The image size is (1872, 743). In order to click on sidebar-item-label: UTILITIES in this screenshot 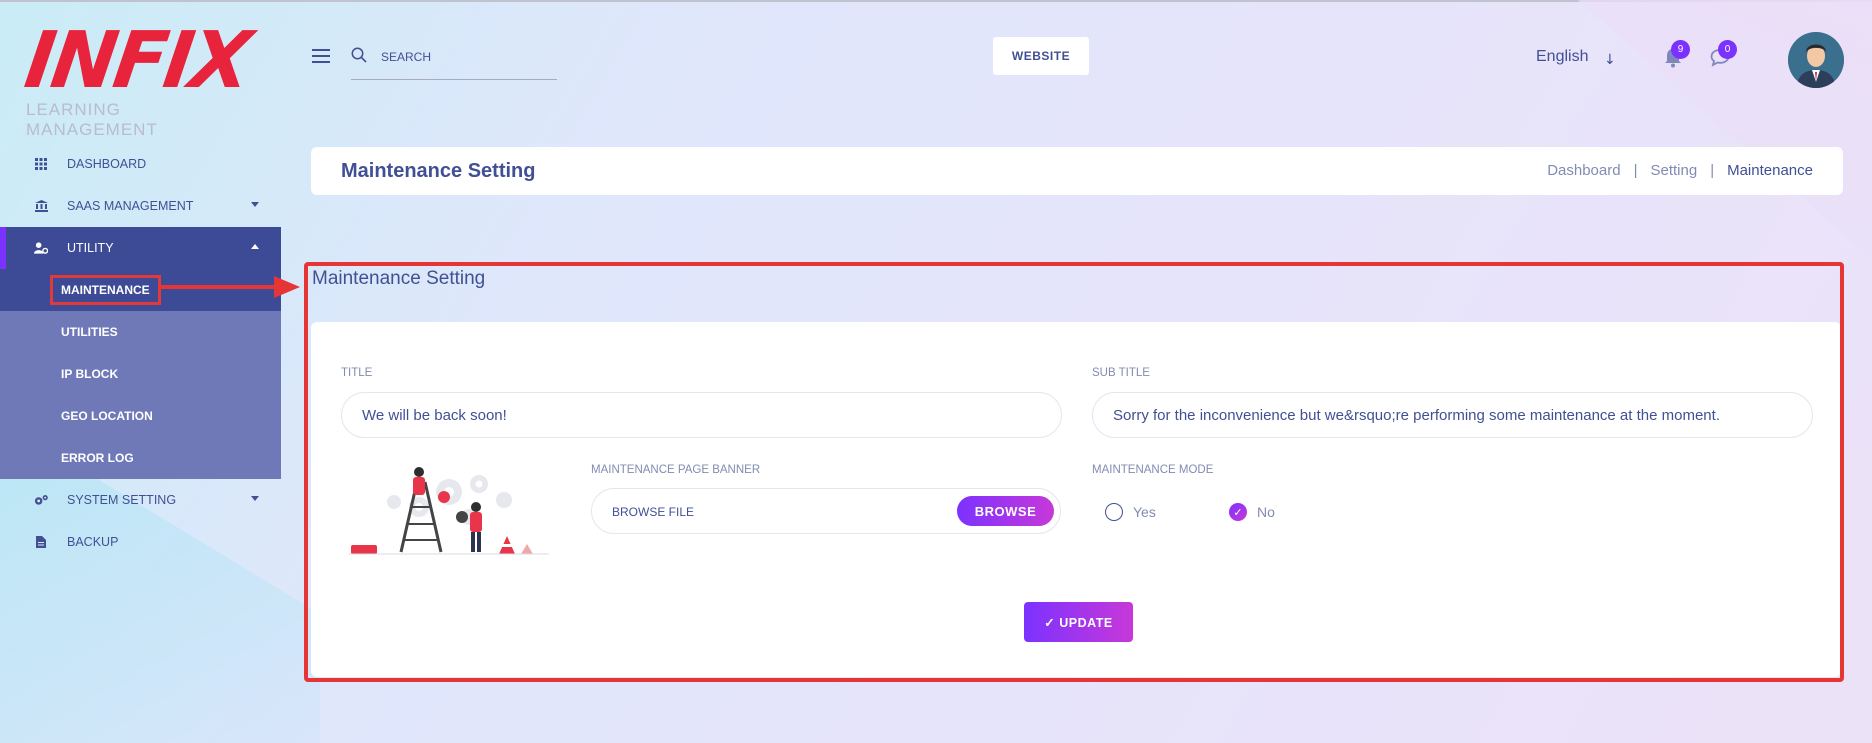, I will do `click(89, 332)`.